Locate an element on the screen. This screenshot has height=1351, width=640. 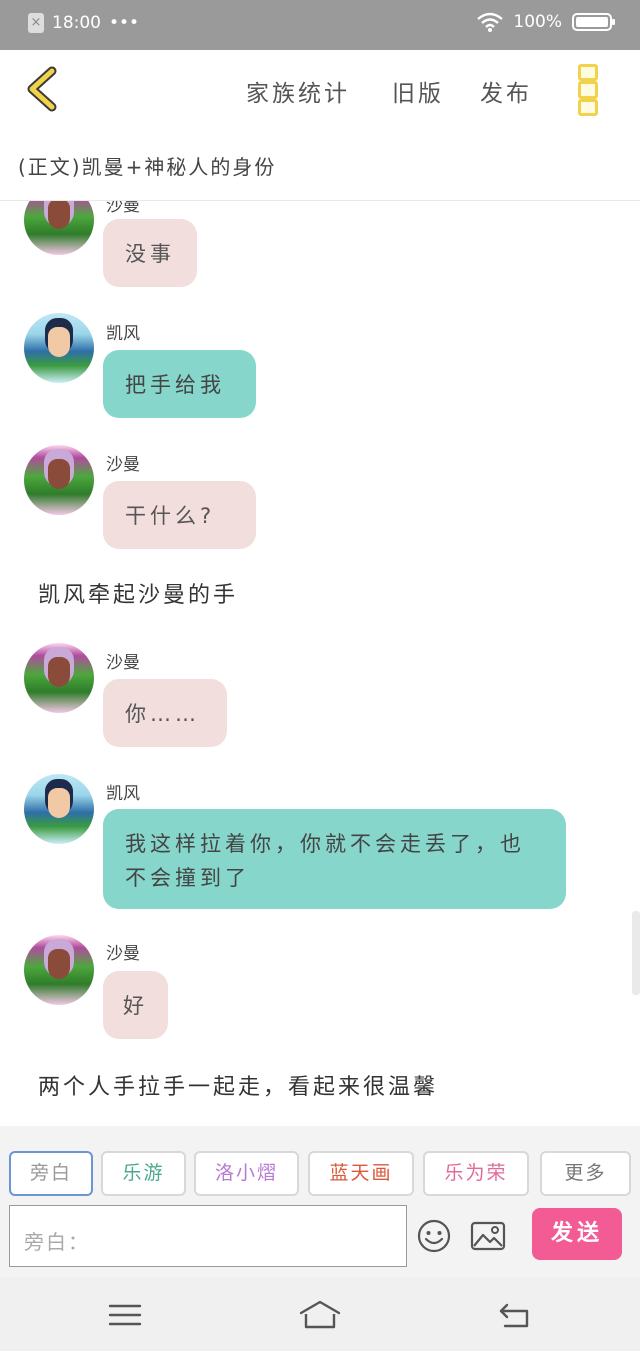
role-chip: 乐为荣 is located at coordinates (476, 1173).